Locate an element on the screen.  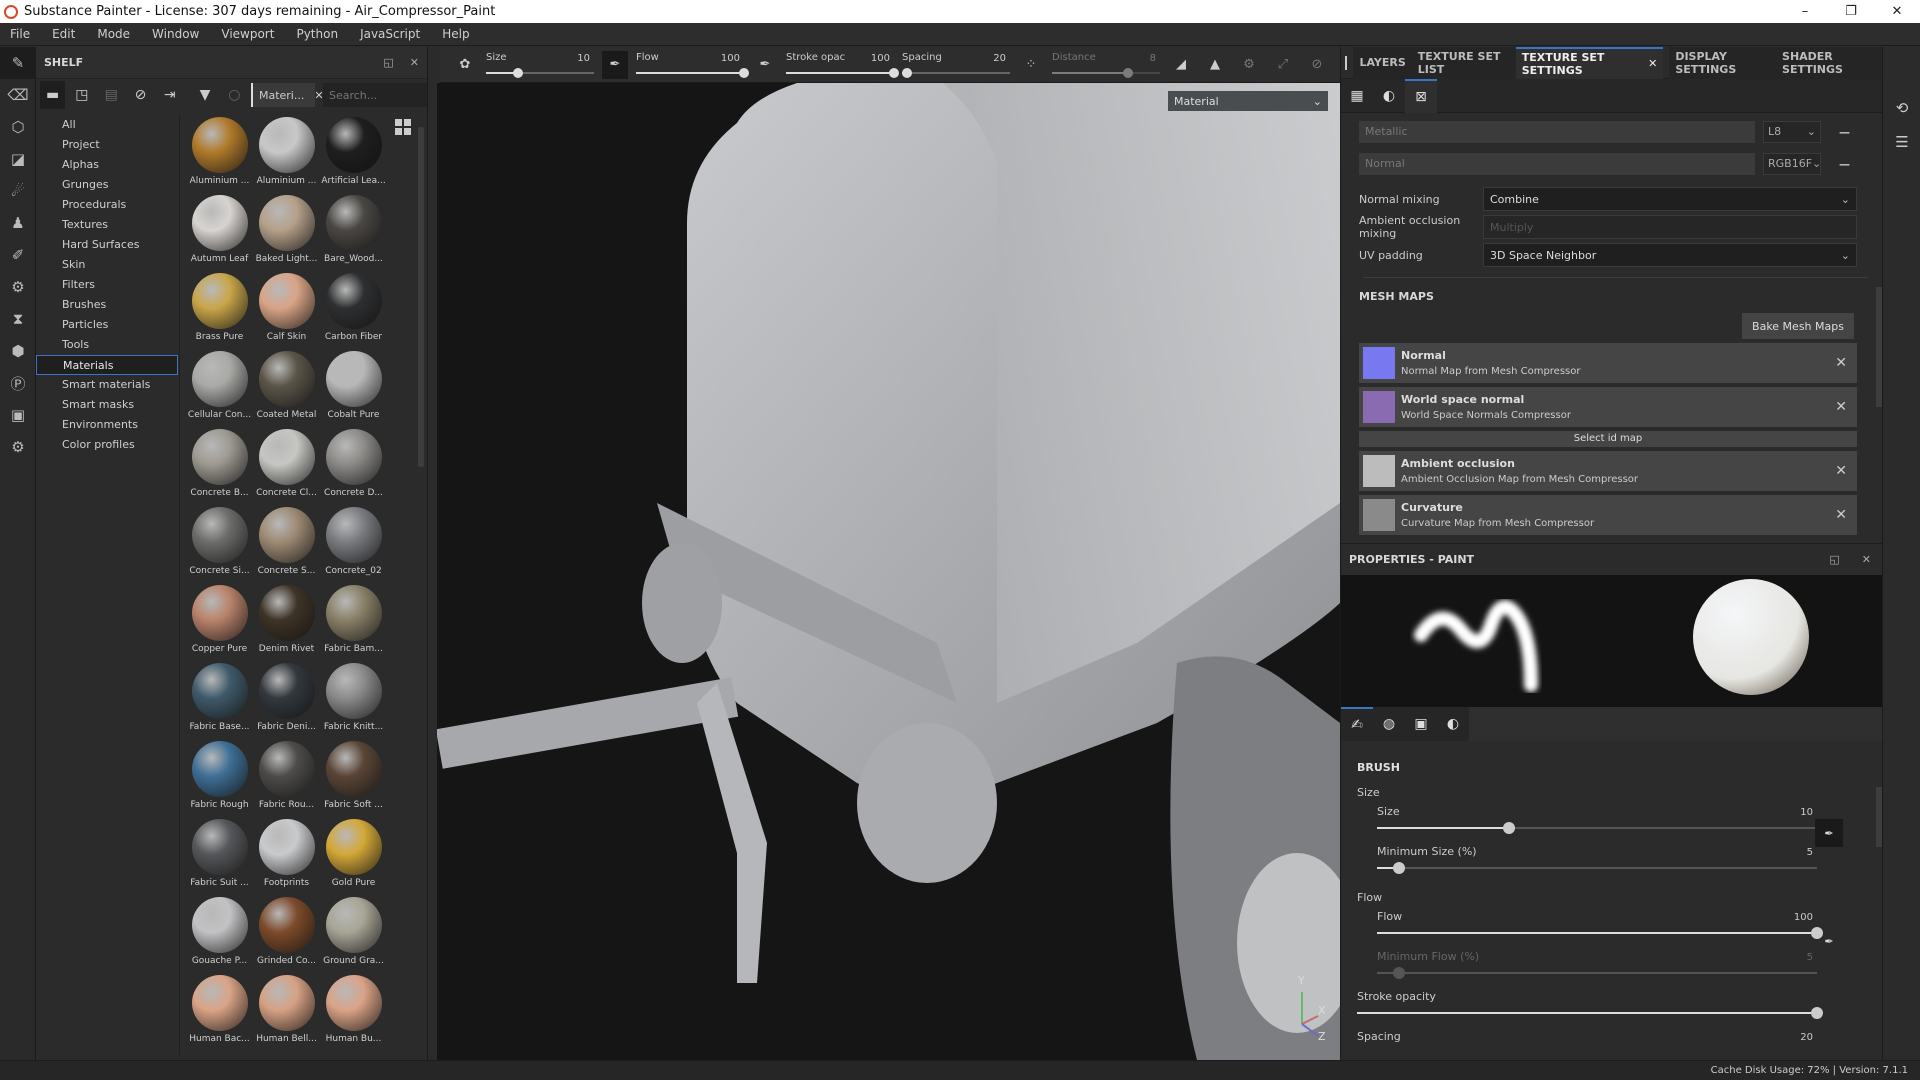
restore-button: ❐ is located at coordinates (1851, 11).